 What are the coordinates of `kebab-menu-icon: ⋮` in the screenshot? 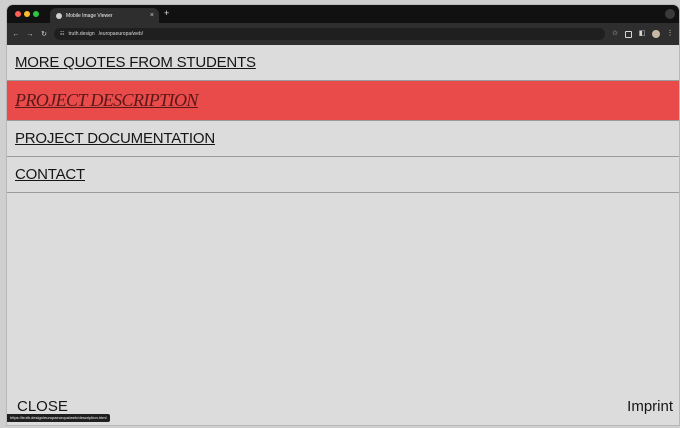 It's located at (670, 34).